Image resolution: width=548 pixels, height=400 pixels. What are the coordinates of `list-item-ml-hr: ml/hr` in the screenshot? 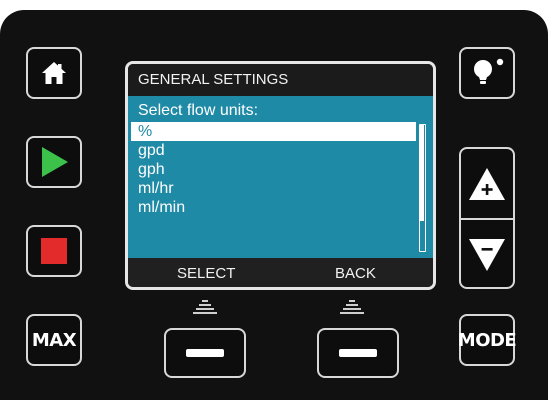 It's located at (272, 188).